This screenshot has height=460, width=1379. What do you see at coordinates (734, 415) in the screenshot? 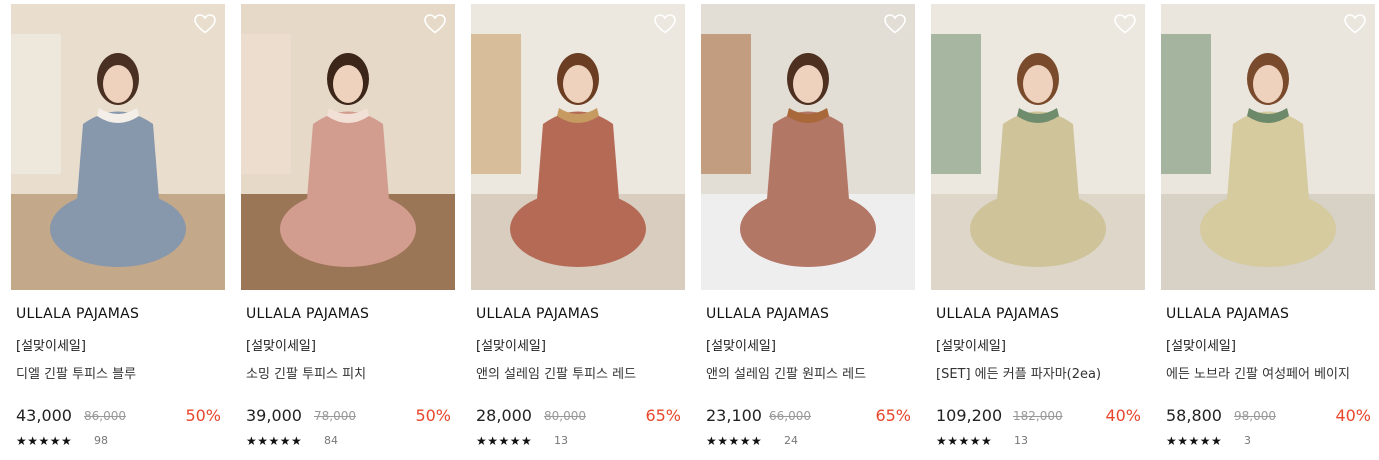
I see `sale-price: 23,100` at bounding box center [734, 415].